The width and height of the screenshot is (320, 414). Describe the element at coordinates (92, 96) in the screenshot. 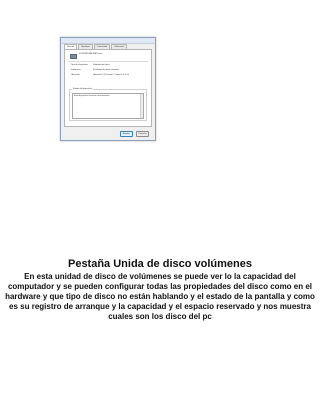

I see `status-text: Este dispositivo funciona correctamente.` at that location.